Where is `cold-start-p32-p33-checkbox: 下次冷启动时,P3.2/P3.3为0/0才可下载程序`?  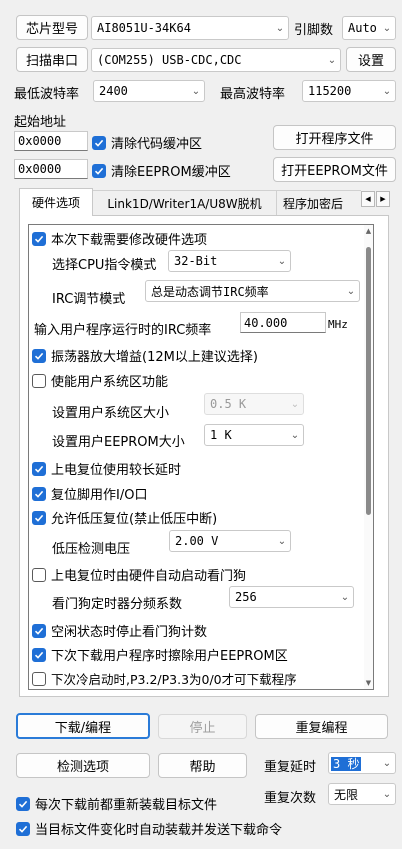
cold-start-p32-p33-checkbox: 下次冷启动时,P3.2/P3.3为0/0才可下载程序 is located at coordinates (164, 678).